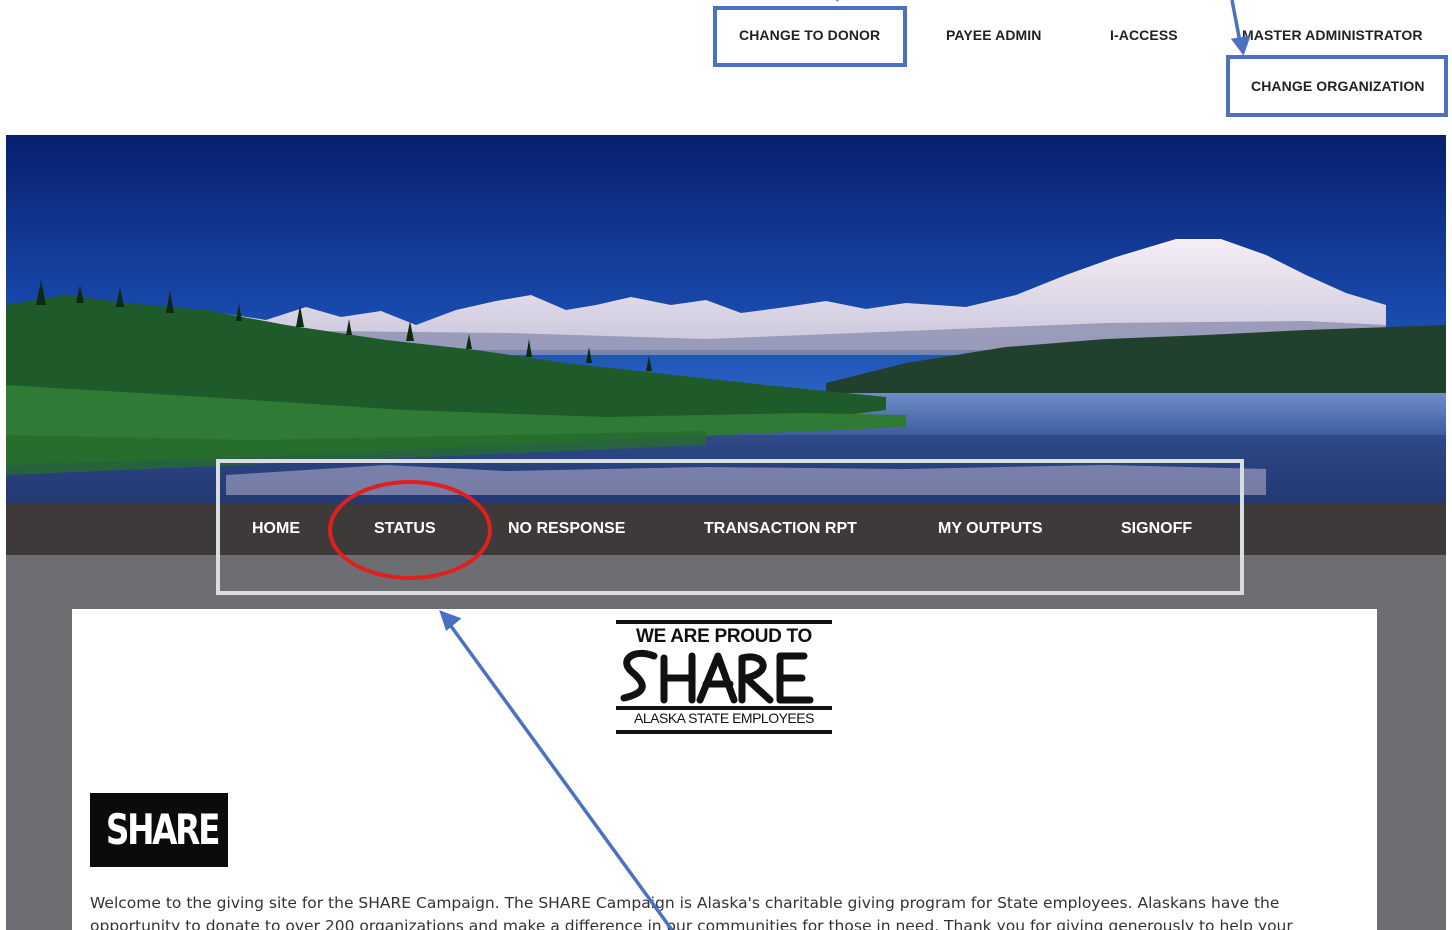 This screenshot has height=930, width=1452. I want to click on change-organization-link: CHANGE ORGANIZATION, so click(1338, 86).